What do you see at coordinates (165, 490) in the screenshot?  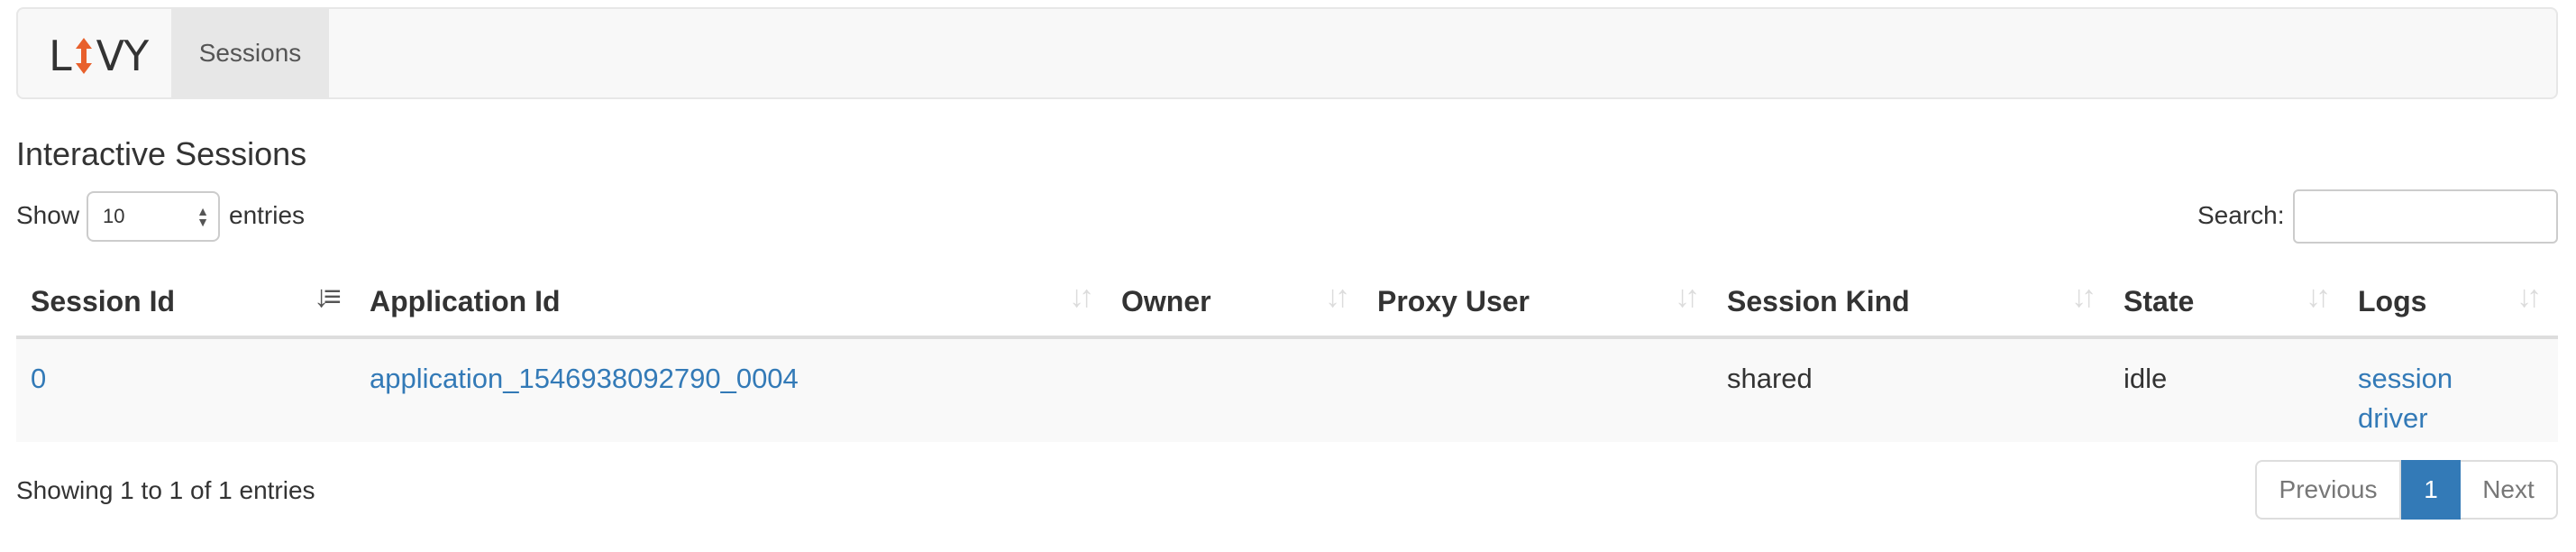 I see `table-info: Showing 1 to 1 of 1 entries` at bounding box center [165, 490].